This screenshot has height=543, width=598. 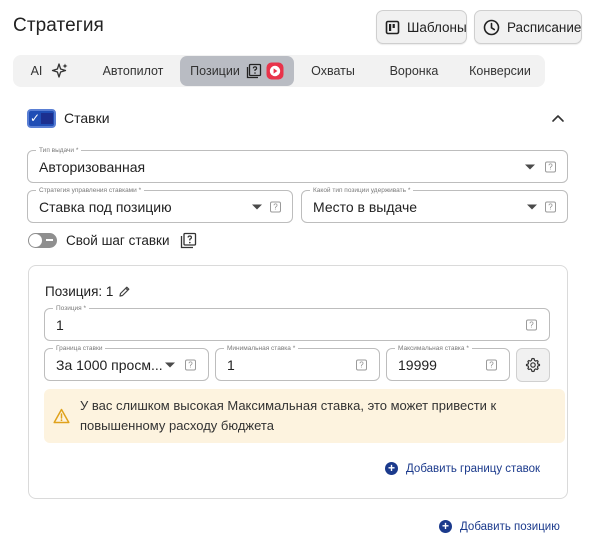 I want to click on delivery-type-value: Авторизованная, so click(x=92, y=166).